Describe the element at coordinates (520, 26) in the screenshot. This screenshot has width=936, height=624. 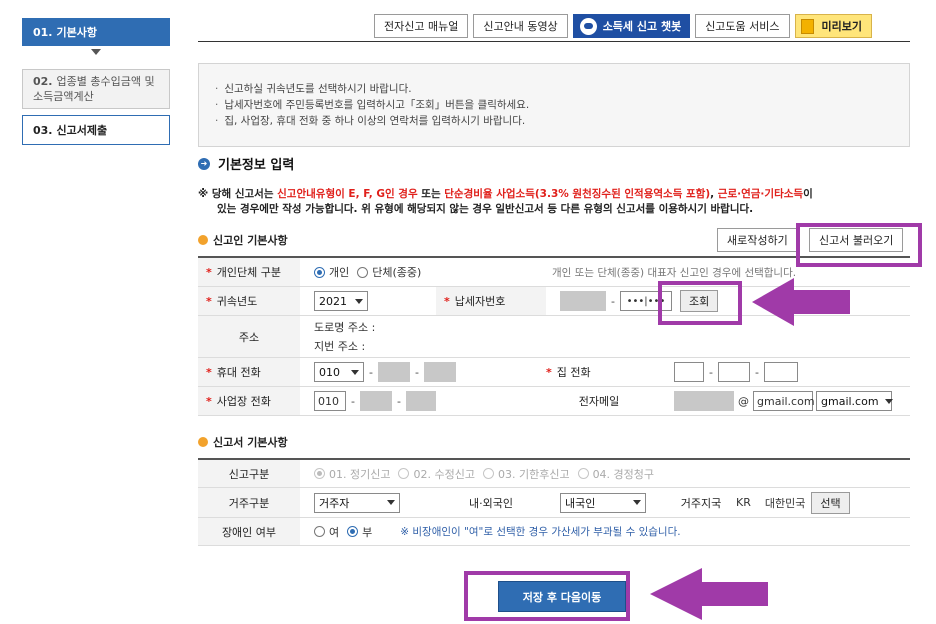
I see `video-button: 신고안내 동영상` at that location.